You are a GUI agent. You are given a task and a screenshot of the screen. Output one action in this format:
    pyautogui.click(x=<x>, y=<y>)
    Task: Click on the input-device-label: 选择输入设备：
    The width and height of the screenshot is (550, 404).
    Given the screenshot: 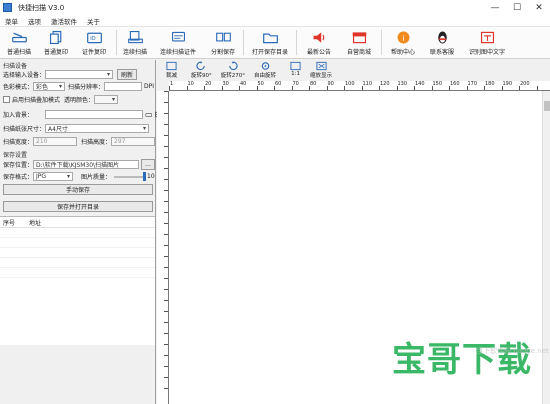 What is the action you would take?
    pyautogui.click(x=24, y=75)
    